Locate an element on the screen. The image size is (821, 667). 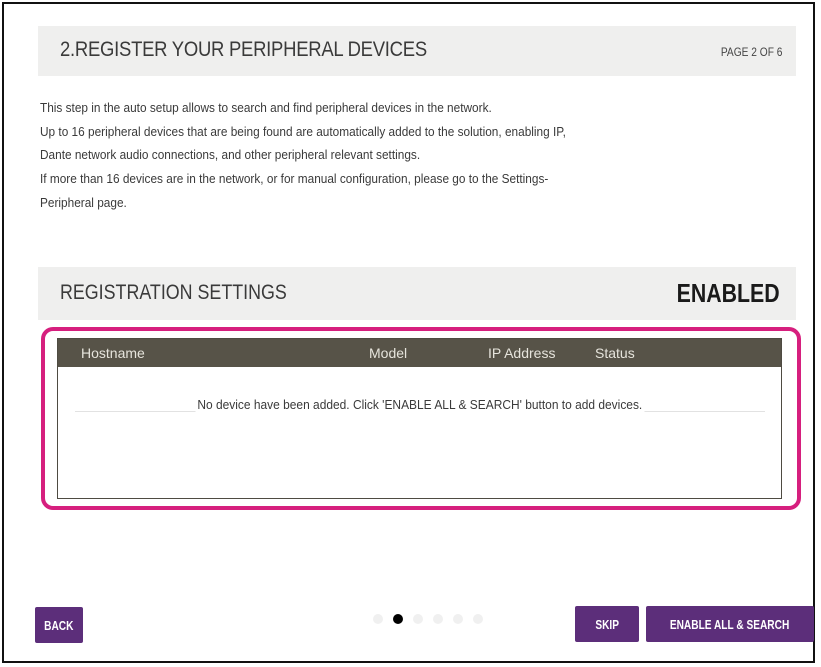
registration-status: ENABLED is located at coordinates (728, 293).